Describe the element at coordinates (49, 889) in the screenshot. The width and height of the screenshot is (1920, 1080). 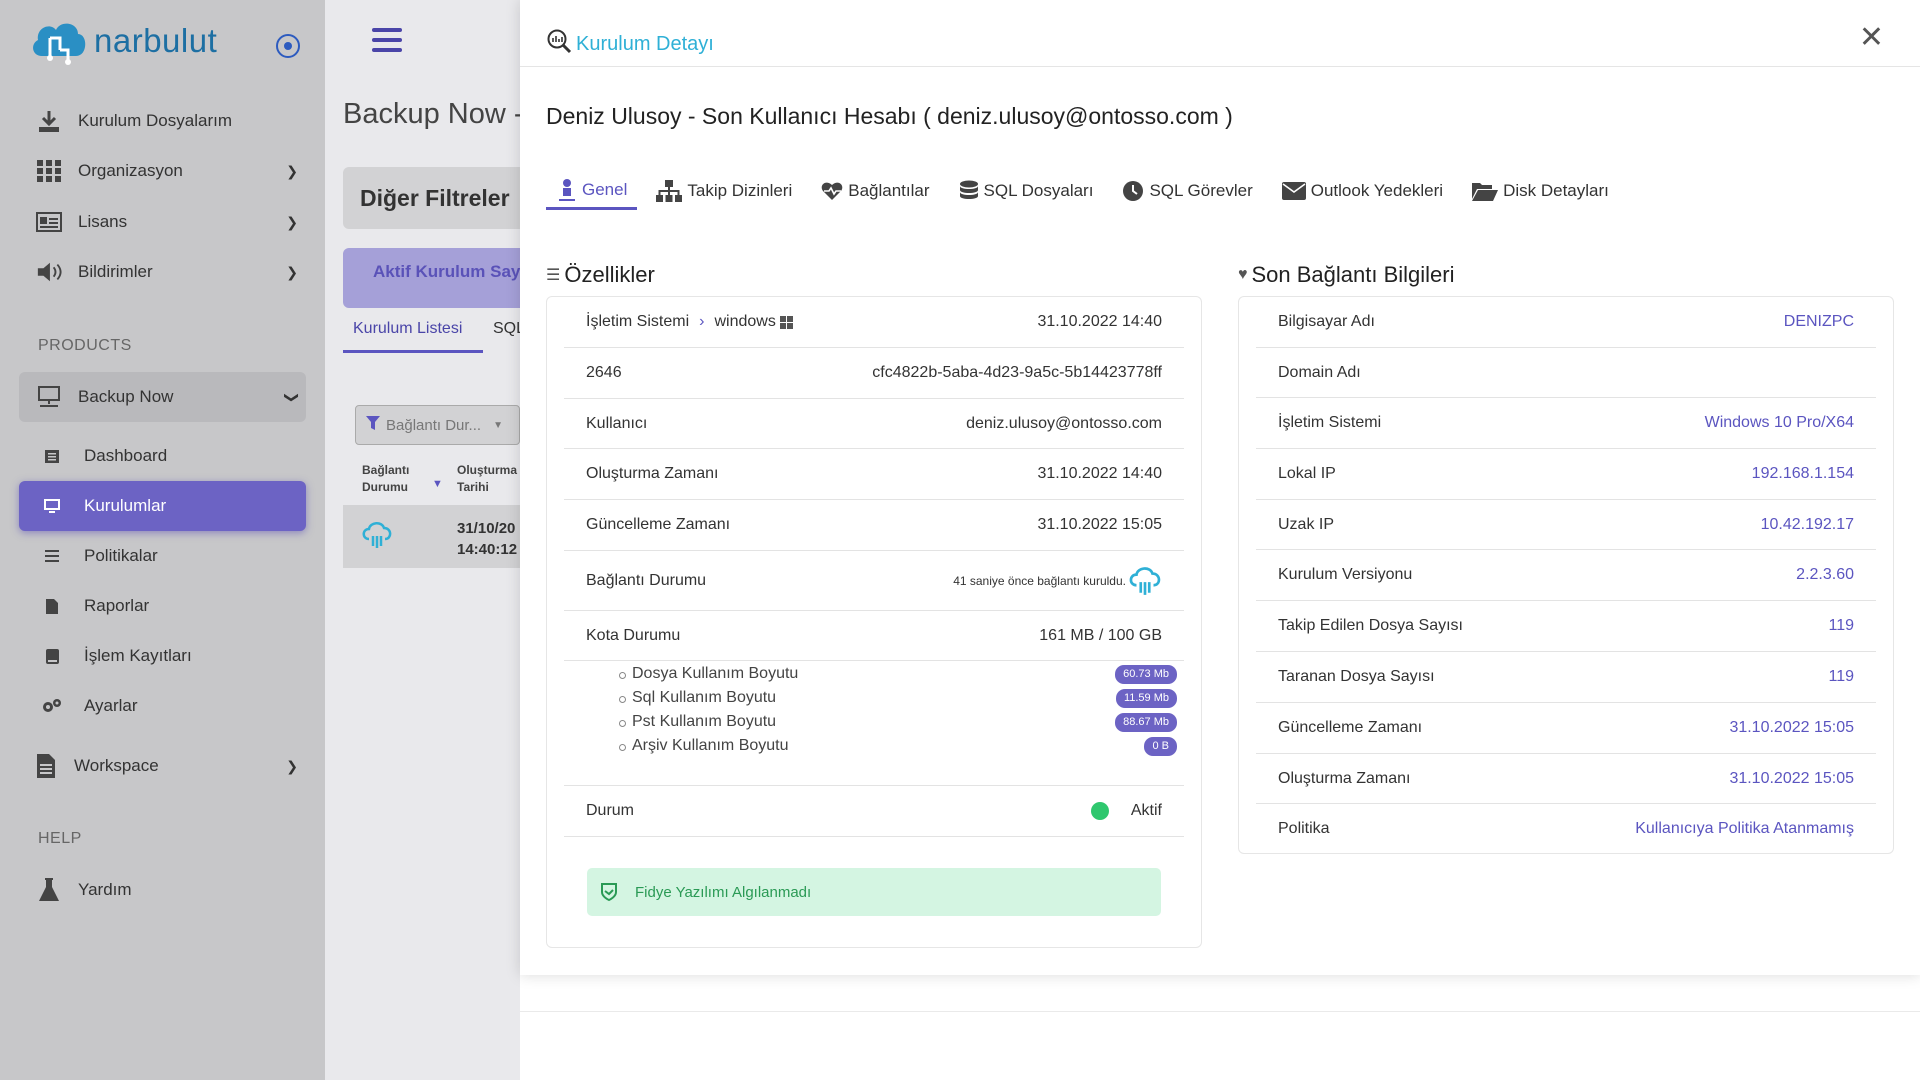
I see `flask-icon` at that location.